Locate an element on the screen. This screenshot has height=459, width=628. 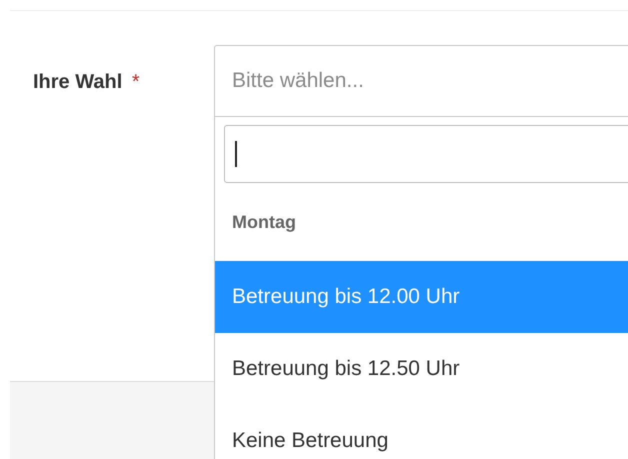
text-cursor-icon is located at coordinates (236, 154).